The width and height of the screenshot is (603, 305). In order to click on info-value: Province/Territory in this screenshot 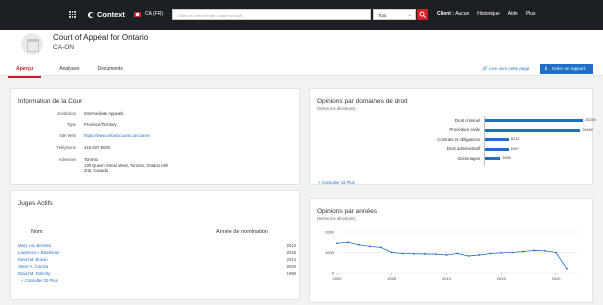, I will do `click(100, 124)`.